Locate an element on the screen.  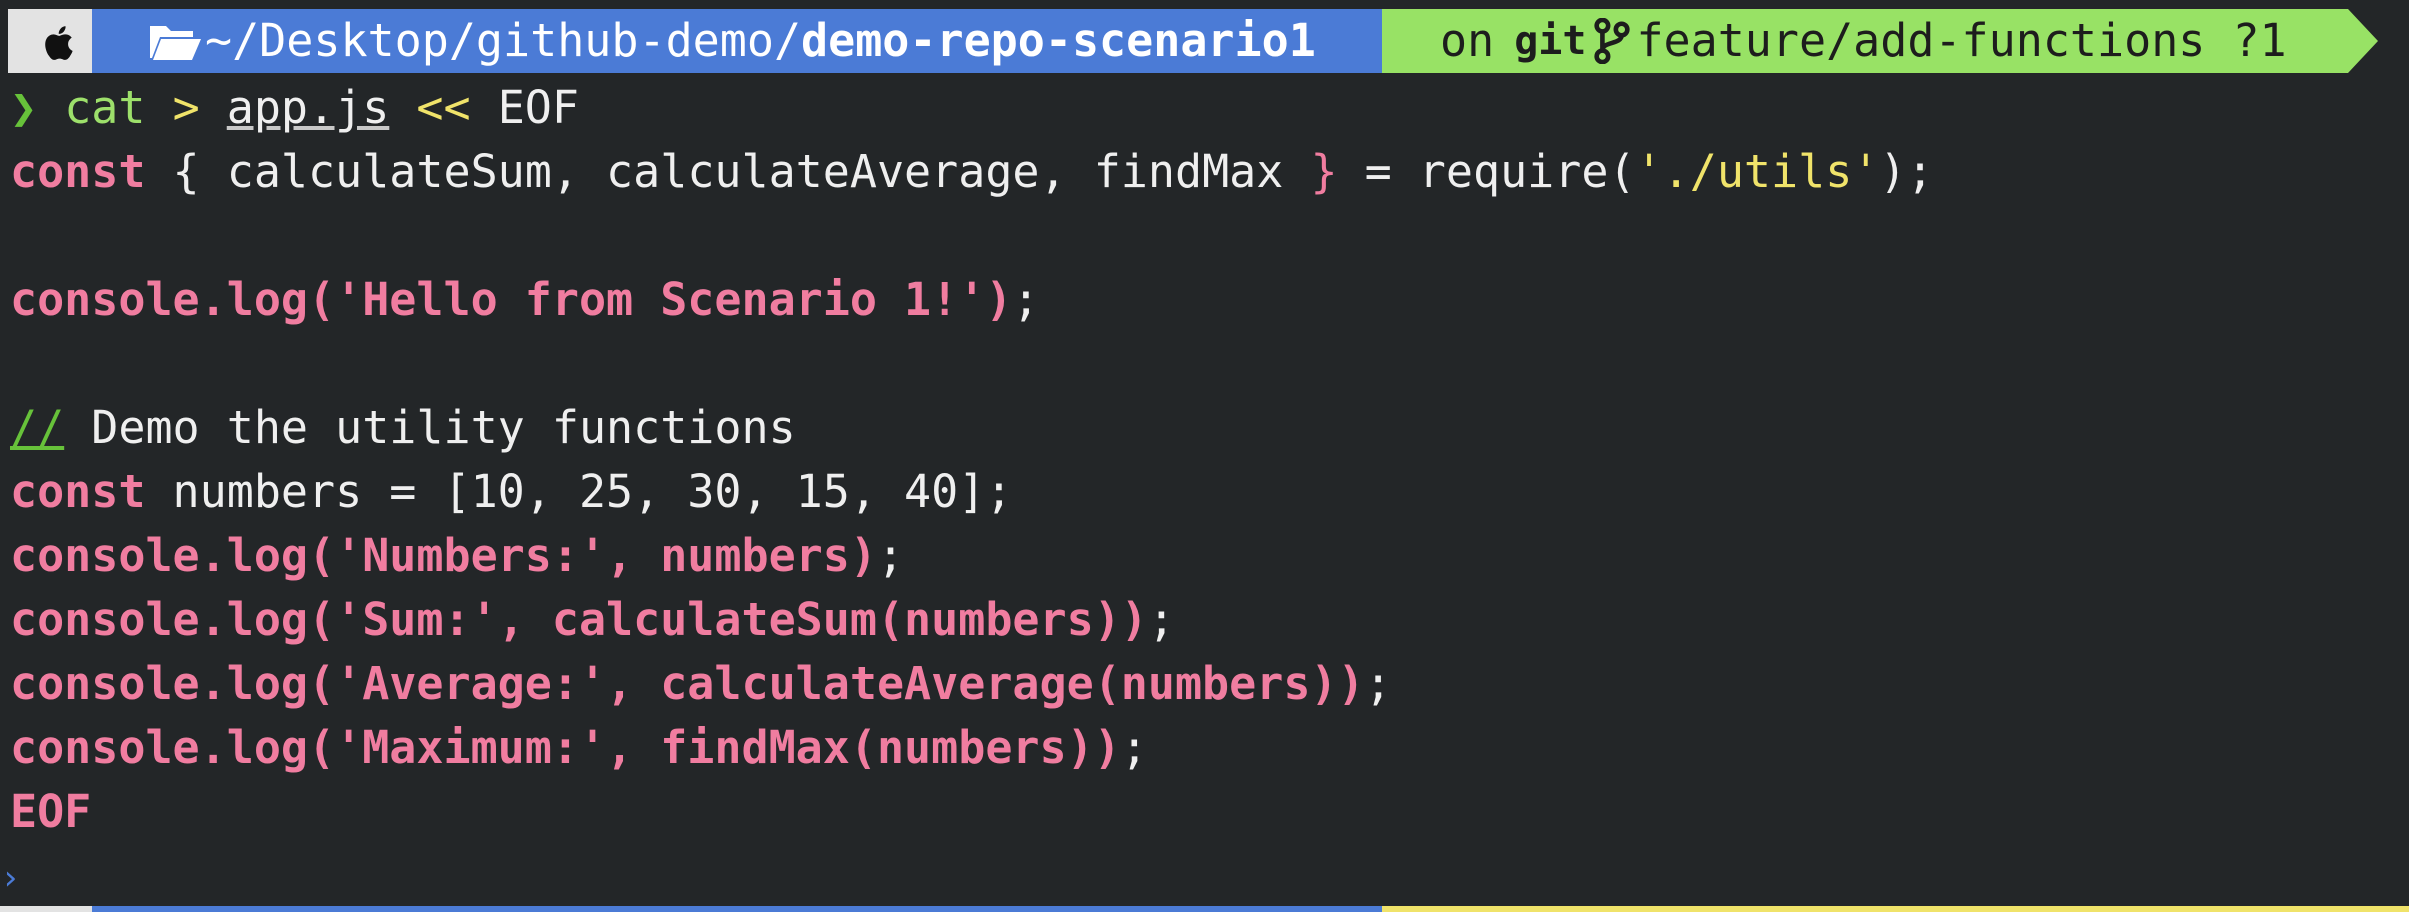
prompt-chevron: ❯ is located at coordinates (24, 107).